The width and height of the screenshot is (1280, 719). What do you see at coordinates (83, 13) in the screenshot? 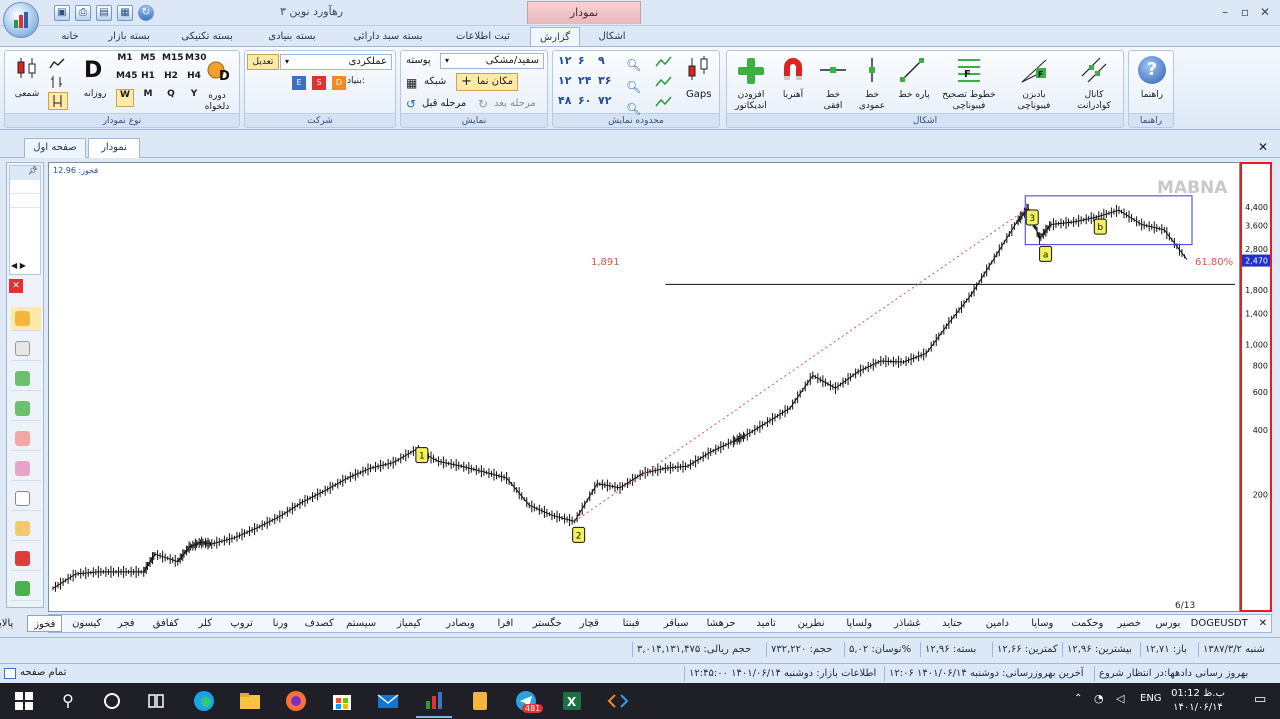
I see `print-icon: ⎙` at bounding box center [83, 13].